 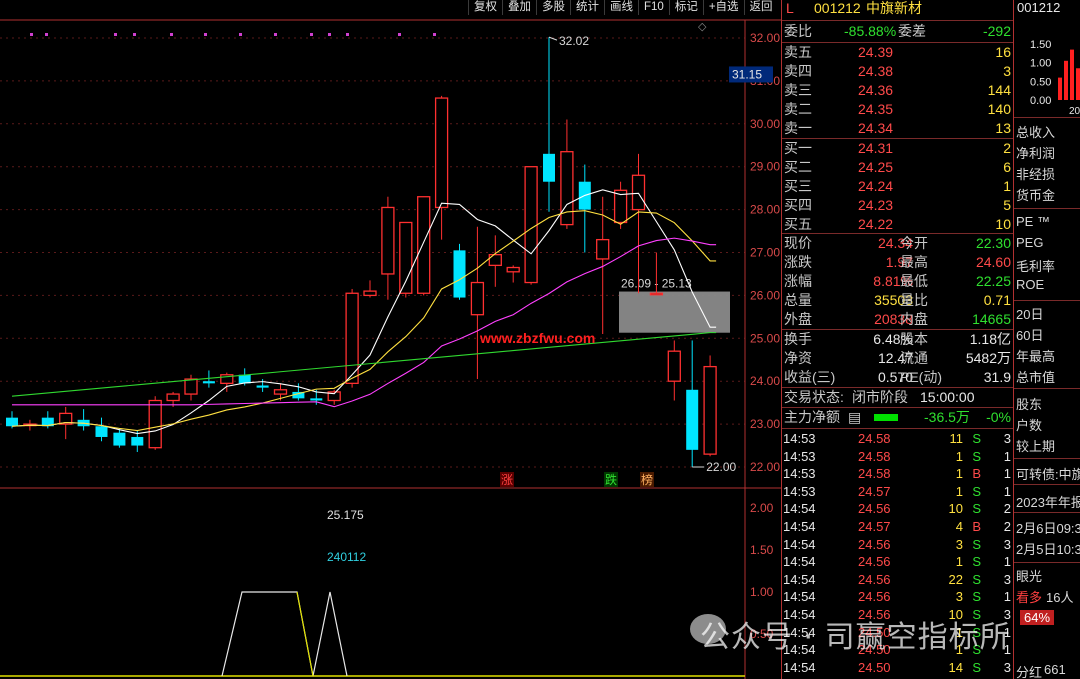 I want to click on tick-price: 24.56, so click(x=874, y=544).